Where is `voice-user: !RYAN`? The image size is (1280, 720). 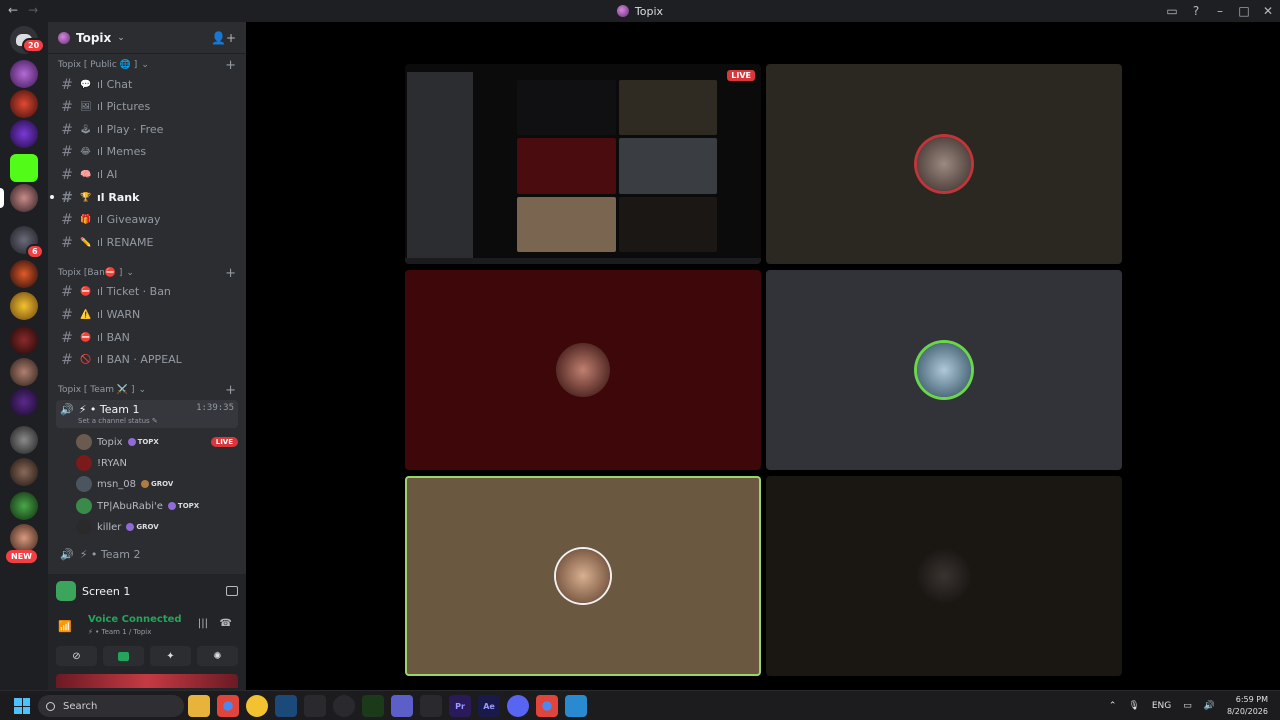 voice-user: !RYAN is located at coordinates (157, 463).